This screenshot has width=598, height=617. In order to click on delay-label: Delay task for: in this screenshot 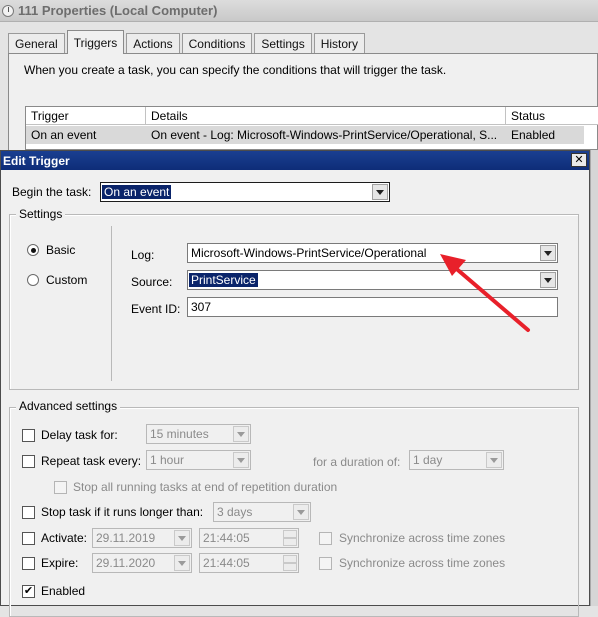, I will do `click(79, 435)`.